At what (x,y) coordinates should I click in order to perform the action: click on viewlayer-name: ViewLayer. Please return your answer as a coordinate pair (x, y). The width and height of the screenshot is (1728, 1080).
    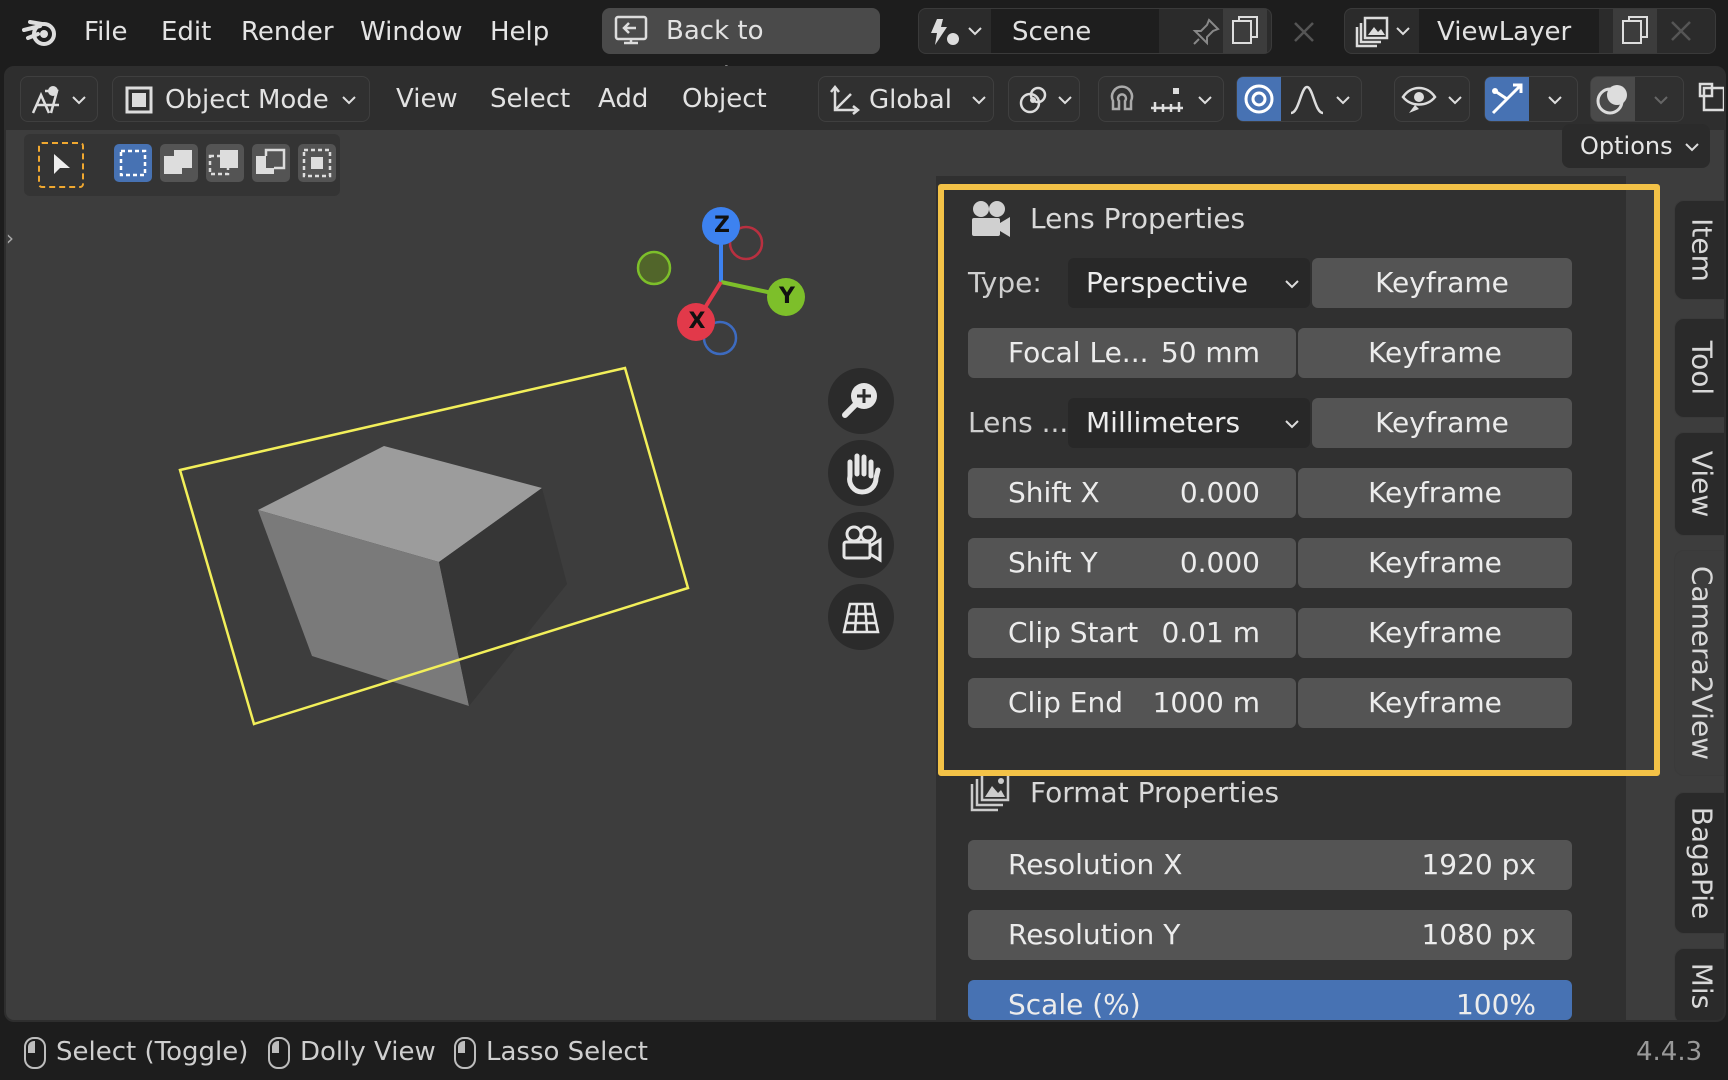
    Looking at the image, I should click on (1504, 32).